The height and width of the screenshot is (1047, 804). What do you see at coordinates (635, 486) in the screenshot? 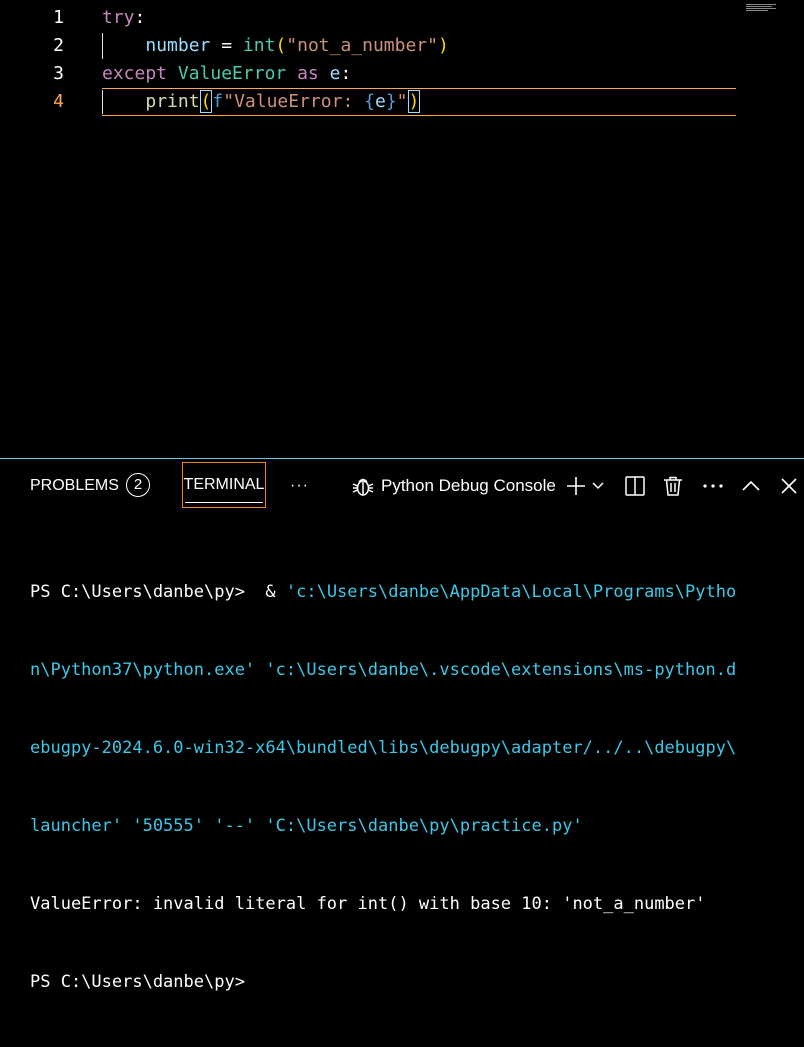
I see `split-icon` at bounding box center [635, 486].